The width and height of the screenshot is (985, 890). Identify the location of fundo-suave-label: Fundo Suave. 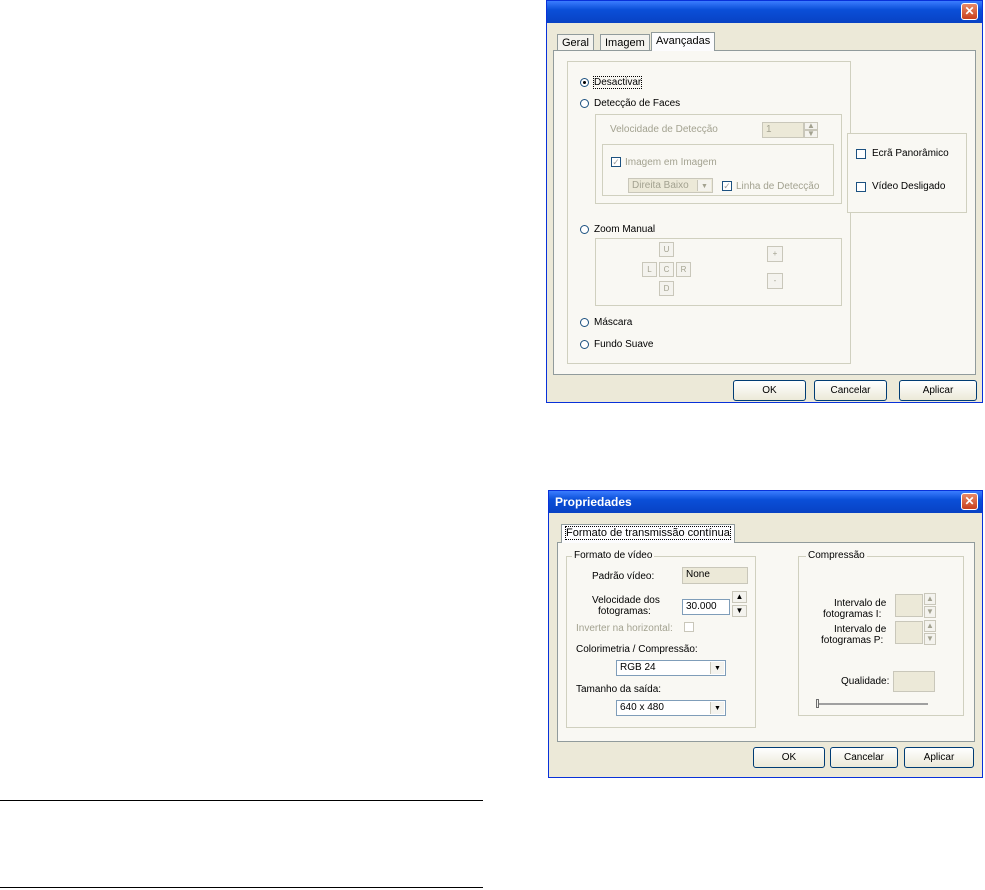
(624, 344).